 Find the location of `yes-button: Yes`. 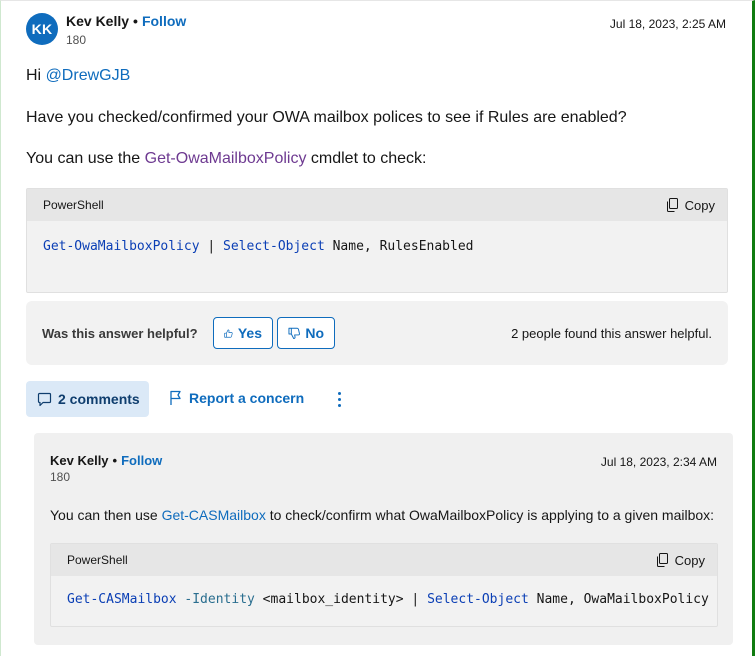

yes-button: Yes is located at coordinates (243, 333).